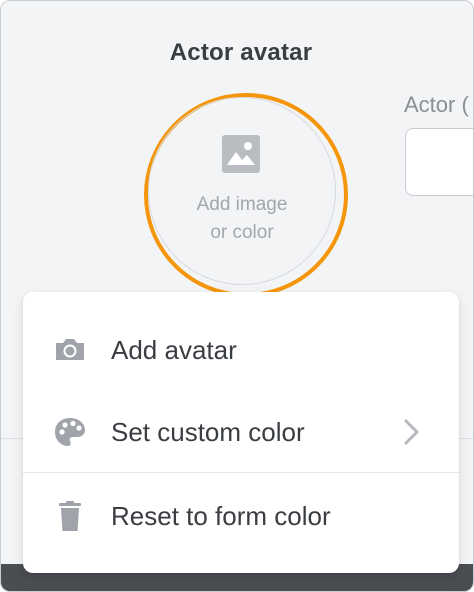  I want to click on chevron-right-icon, so click(411, 432).